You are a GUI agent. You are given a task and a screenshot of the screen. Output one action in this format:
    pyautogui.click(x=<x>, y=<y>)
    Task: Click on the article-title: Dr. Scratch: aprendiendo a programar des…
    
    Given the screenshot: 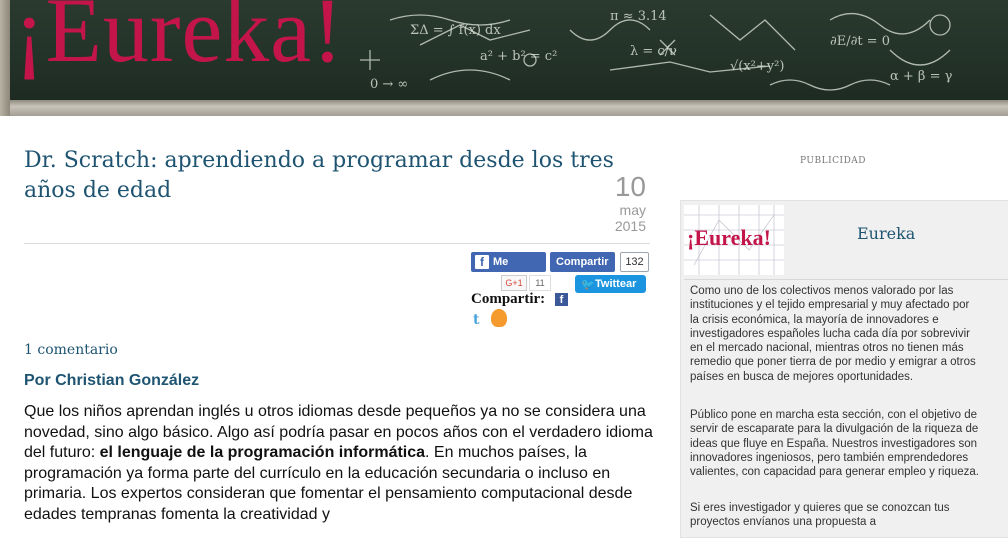 What is the action you would take?
    pyautogui.click(x=319, y=175)
    